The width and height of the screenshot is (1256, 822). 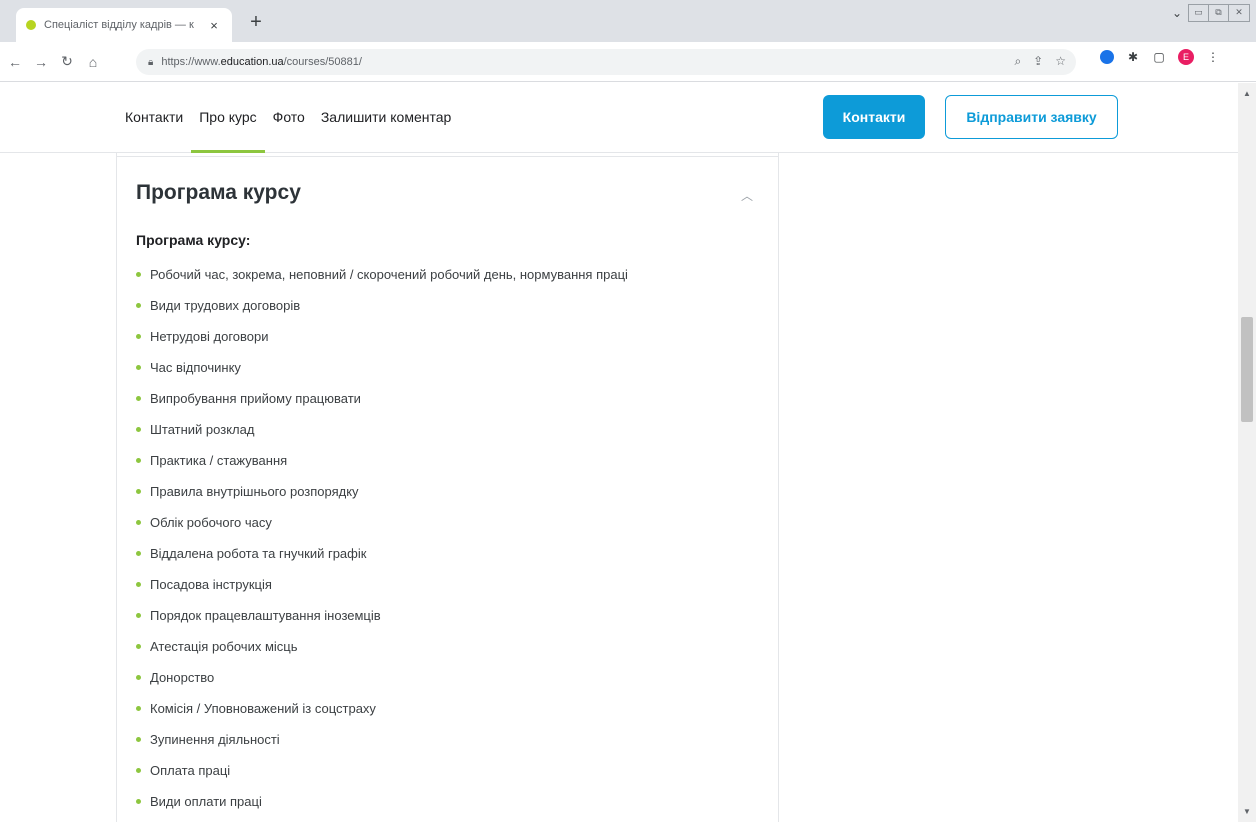 What do you see at coordinates (256, 22) in the screenshot?
I see `new-tab-button: +` at bounding box center [256, 22].